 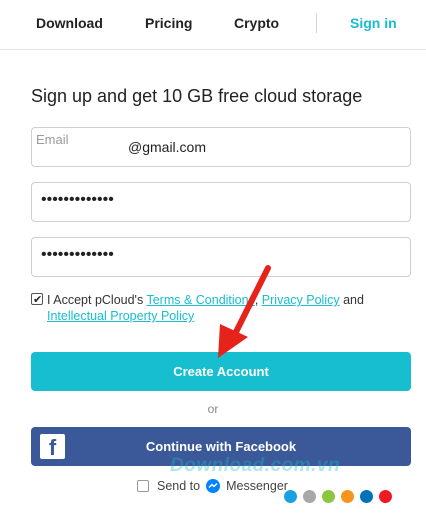 What do you see at coordinates (179, 486) in the screenshot?
I see `messenger-prefix: Send to` at bounding box center [179, 486].